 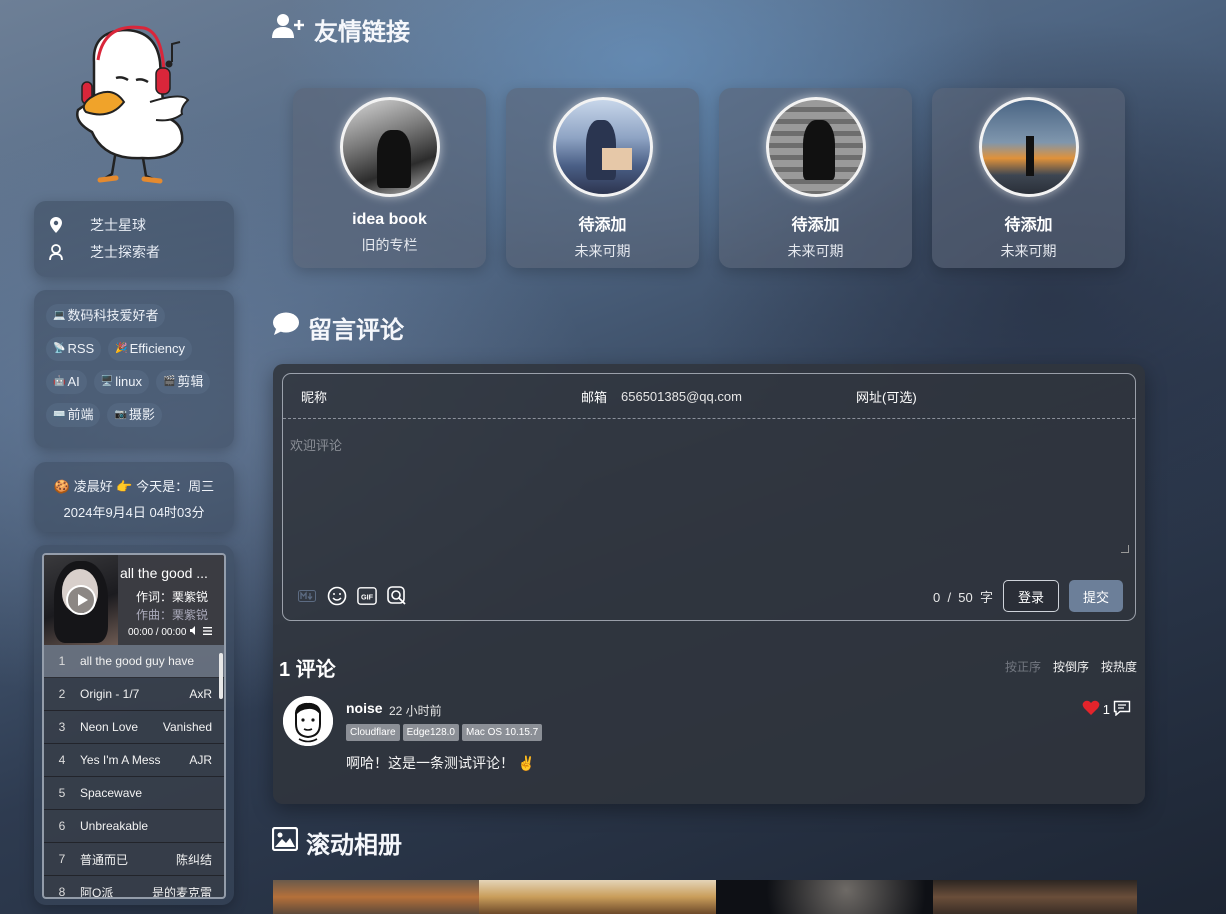 I want to click on tag-label: linux, so click(x=128, y=381).